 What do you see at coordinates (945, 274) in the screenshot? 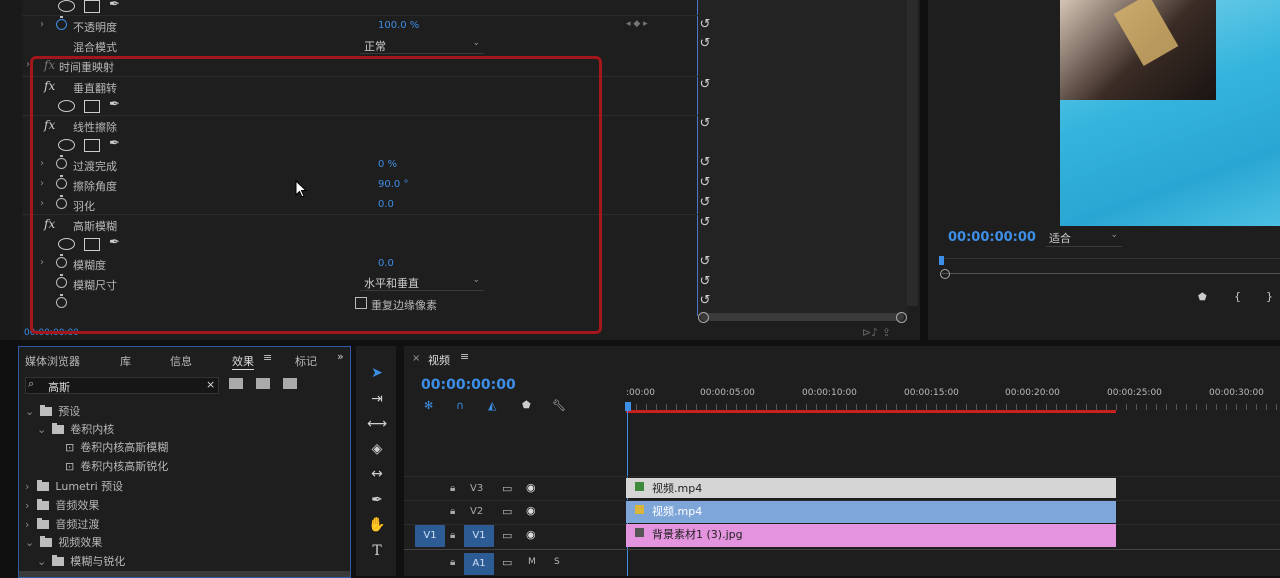
I see `zoom-handle` at bounding box center [945, 274].